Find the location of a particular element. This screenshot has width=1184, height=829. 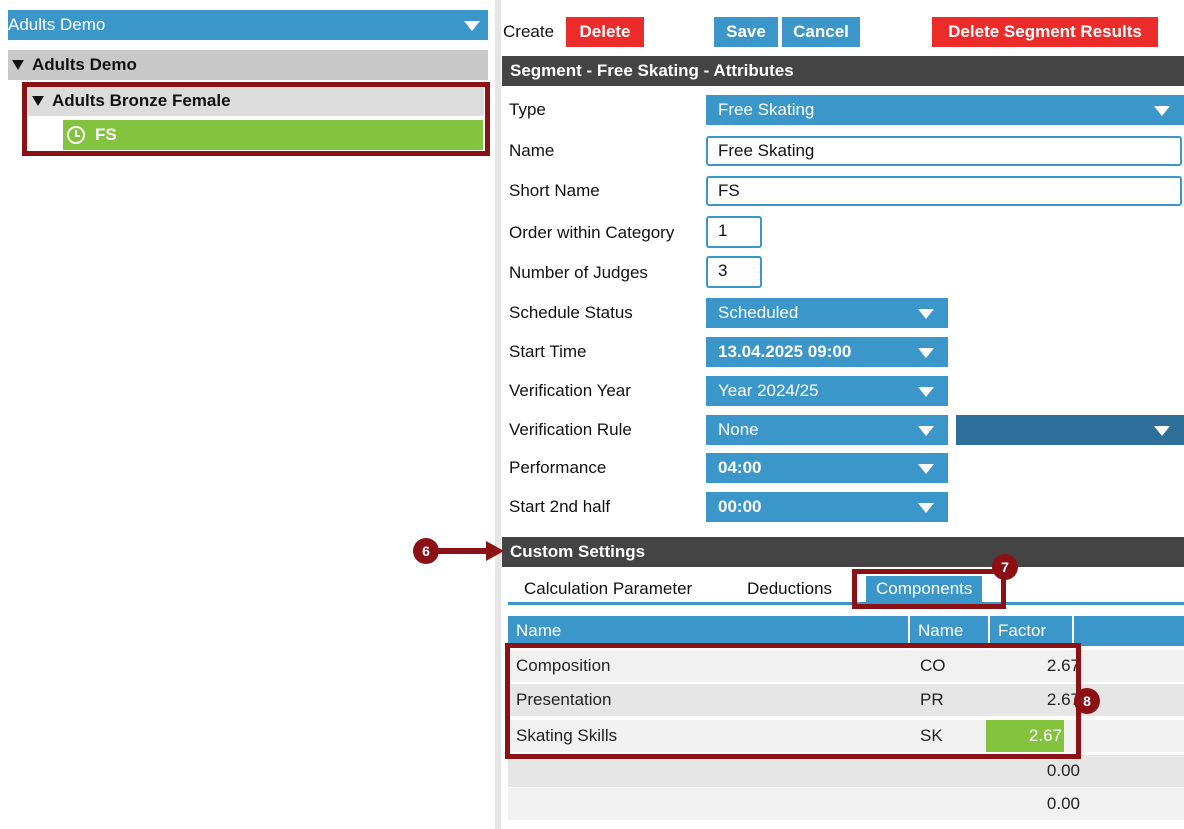

callout-7: 7 is located at coordinates (1005, 567).